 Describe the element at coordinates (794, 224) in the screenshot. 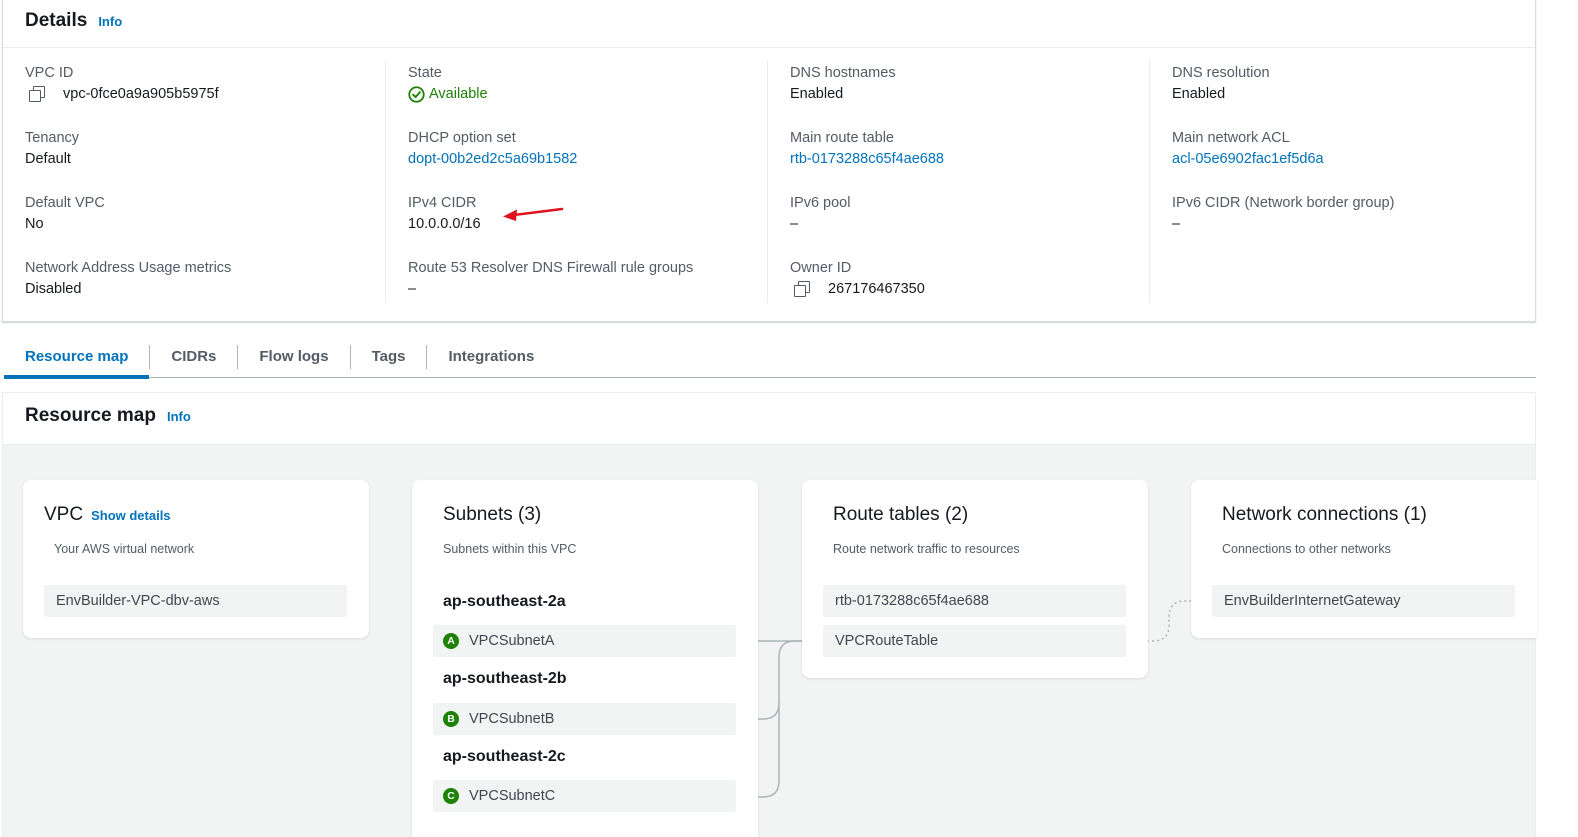

I see `ipv6-pool-value: –` at that location.